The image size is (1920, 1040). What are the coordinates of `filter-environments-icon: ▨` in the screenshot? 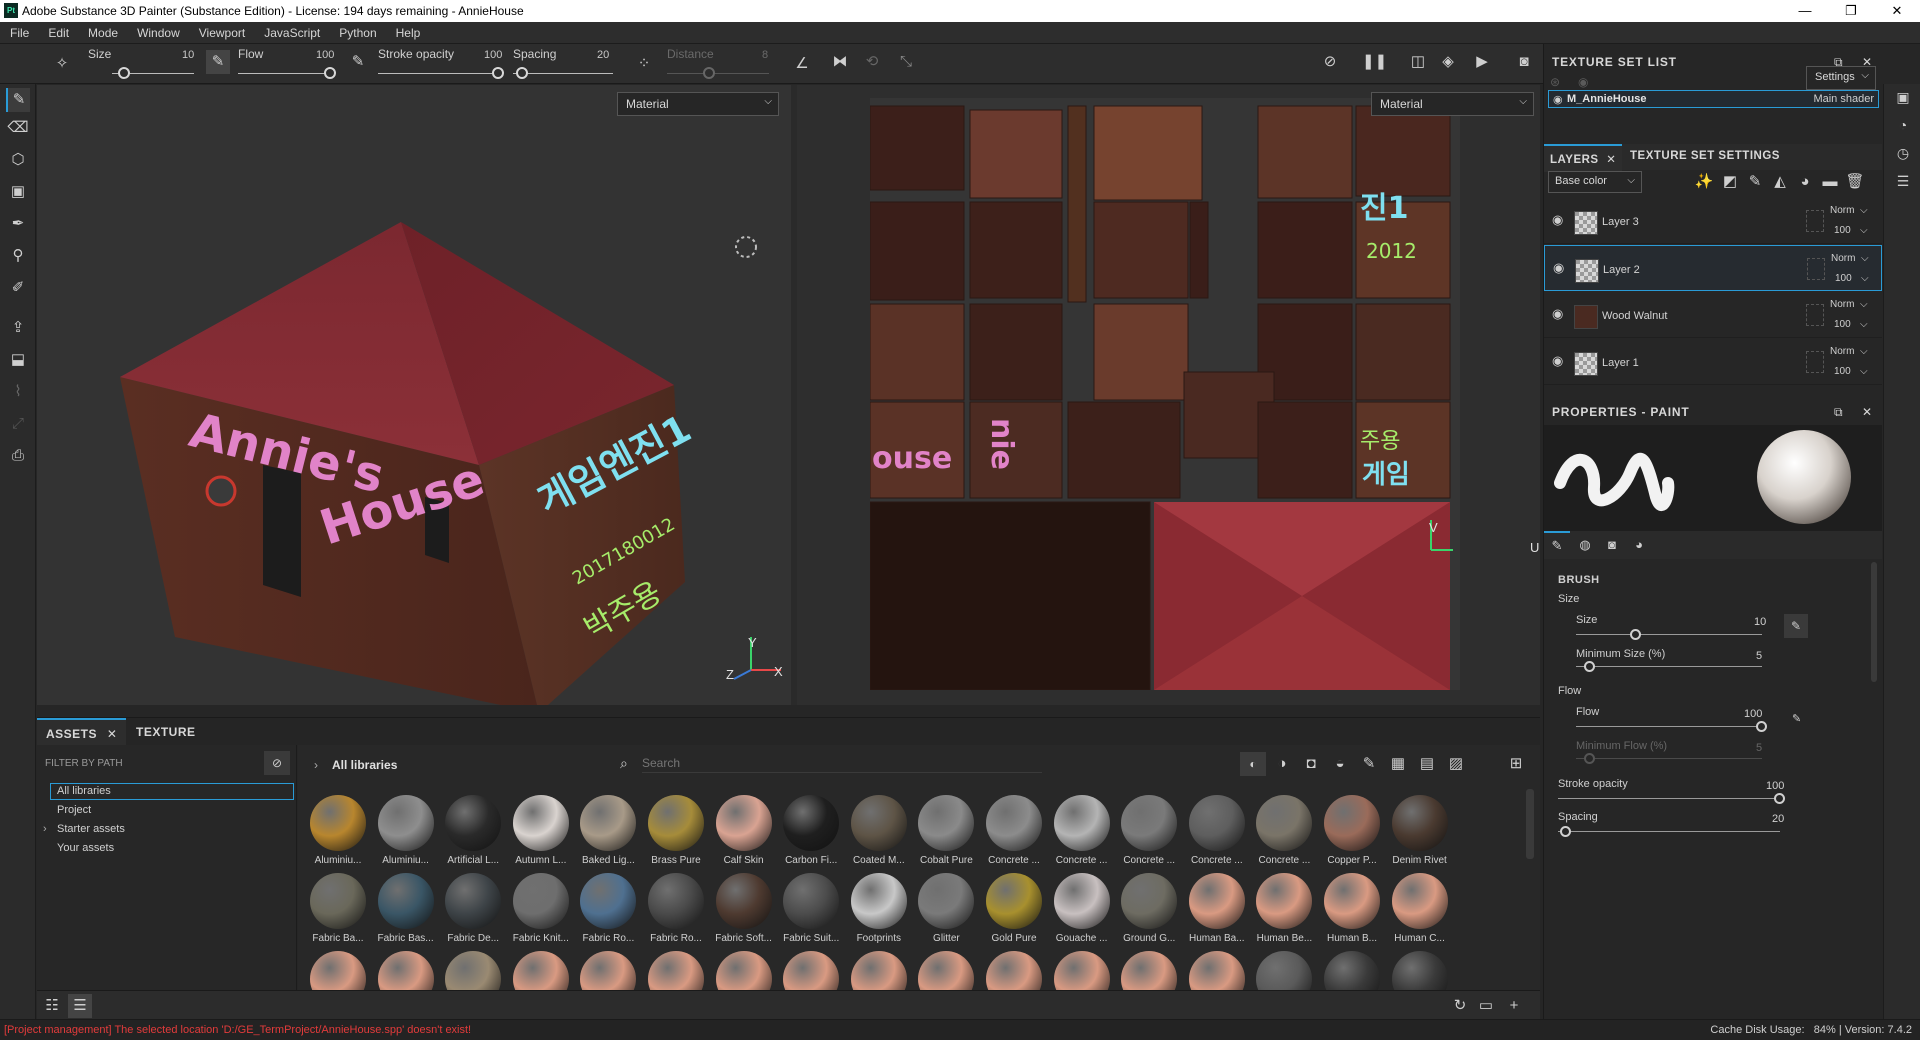 It's located at (1456, 764).